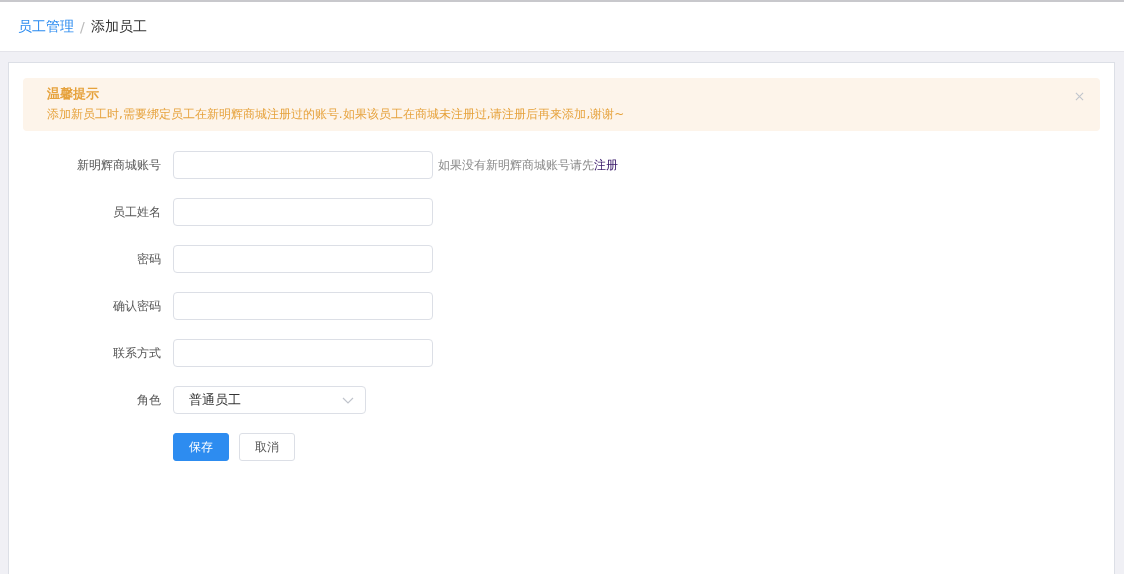 The width and height of the screenshot is (1124, 574). I want to click on close-icon, so click(1079, 96).